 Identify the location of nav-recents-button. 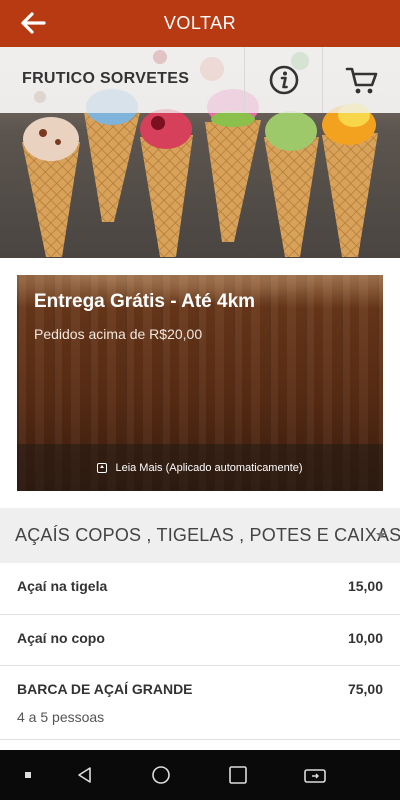
(238, 775).